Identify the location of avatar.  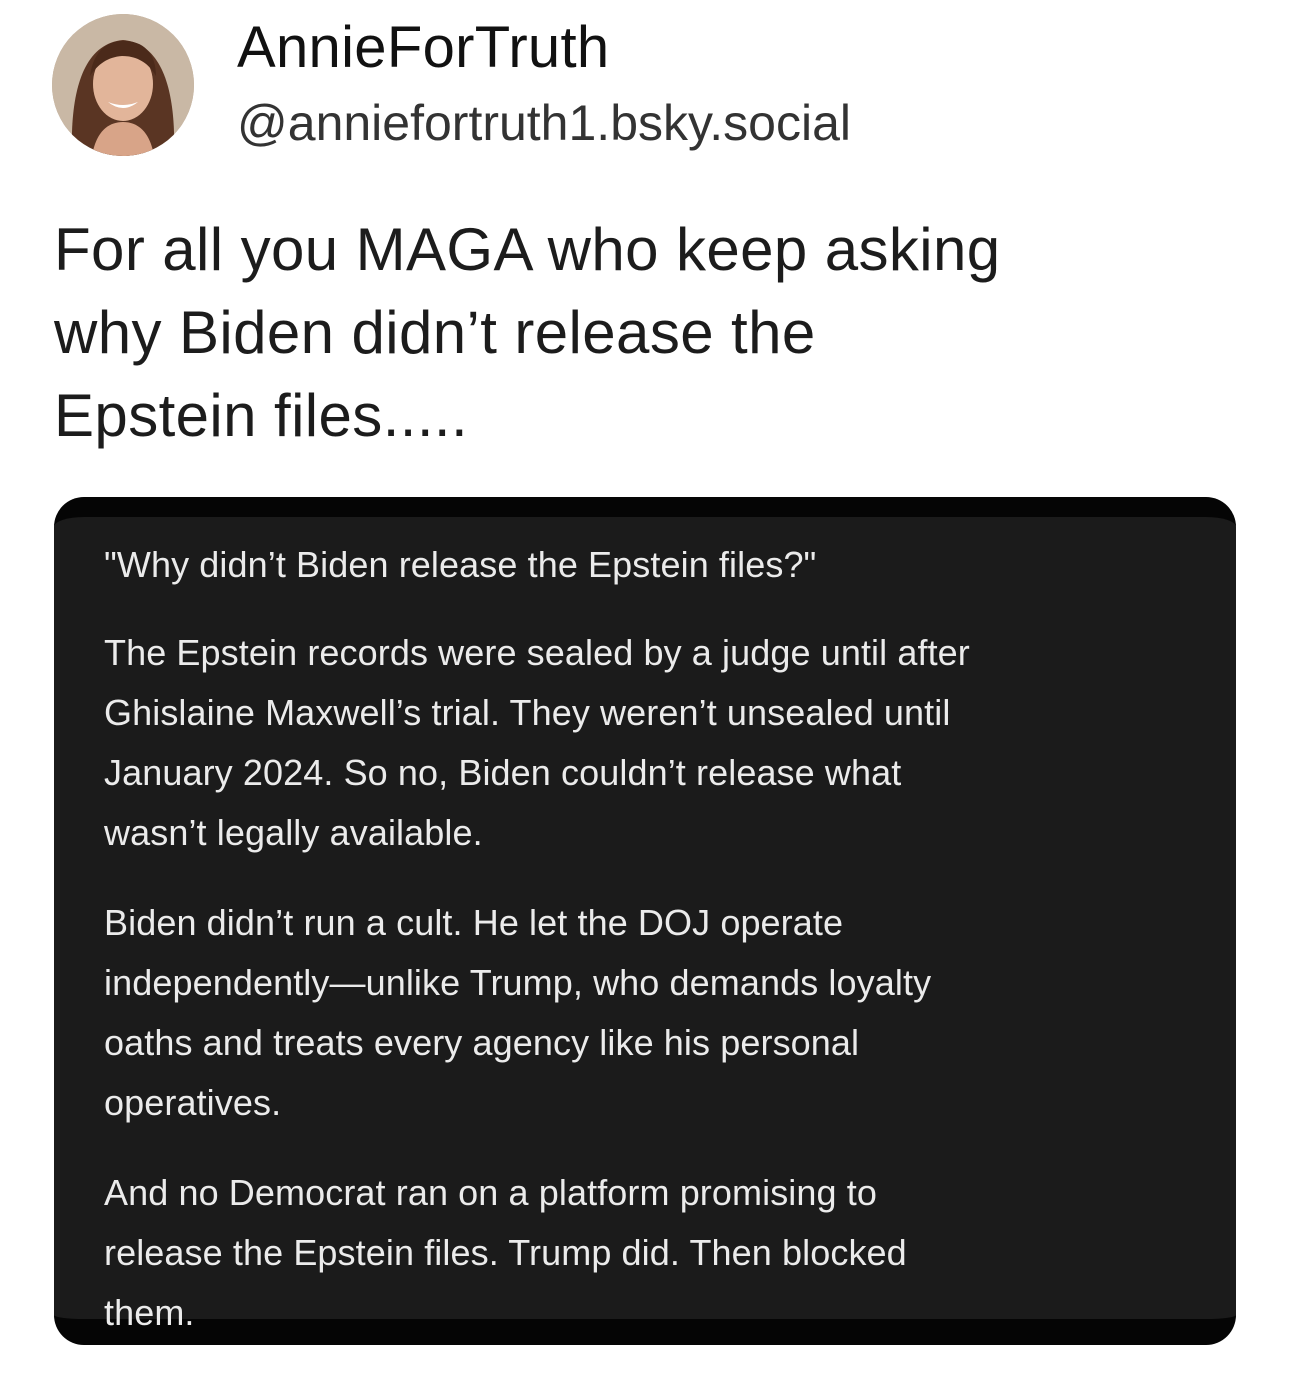
(123, 85).